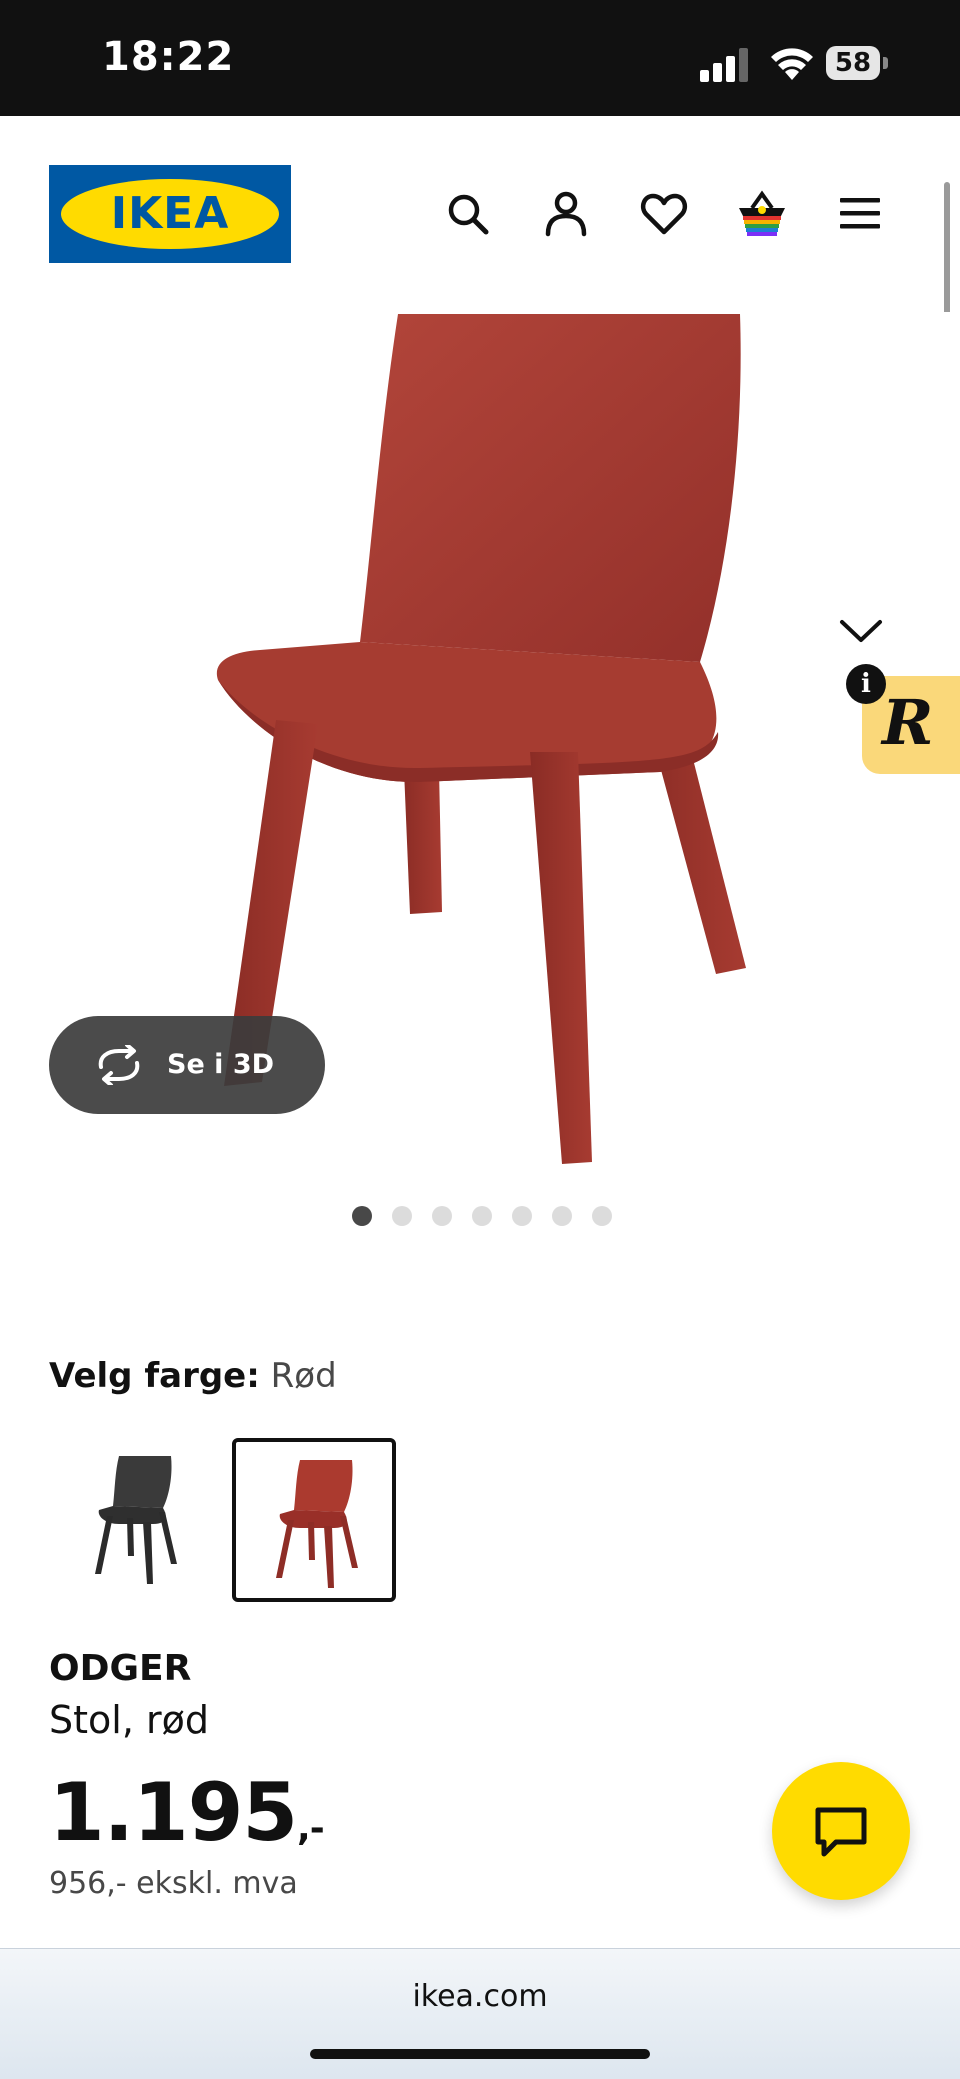  Describe the element at coordinates (480, 58) in the screenshot. I see `status-bar: 18:22 58` at that location.